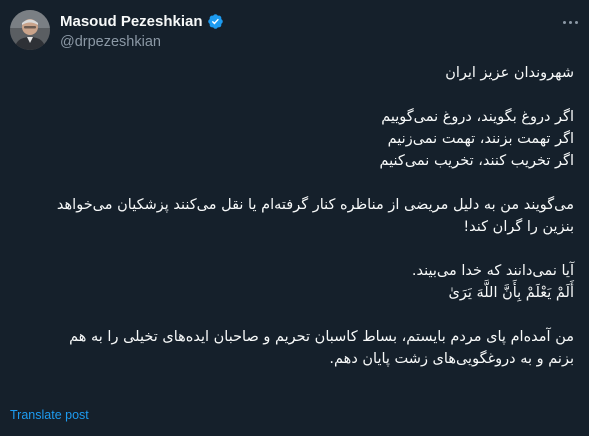 This screenshot has height=436, width=589. Describe the element at coordinates (564, 22) in the screenshot. I see `more-horizontal-icon` at that location.